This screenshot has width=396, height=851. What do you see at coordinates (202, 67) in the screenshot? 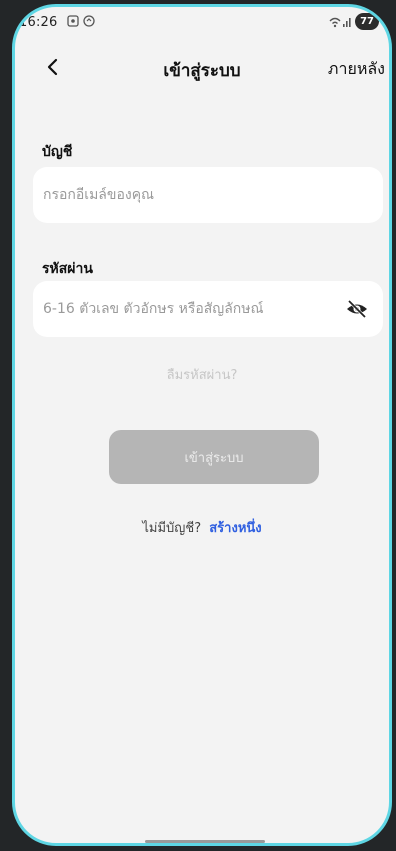
I see `nav-bar: เข้าสู่ระบบ ภายหลัง` at bounding box center [202, 67].